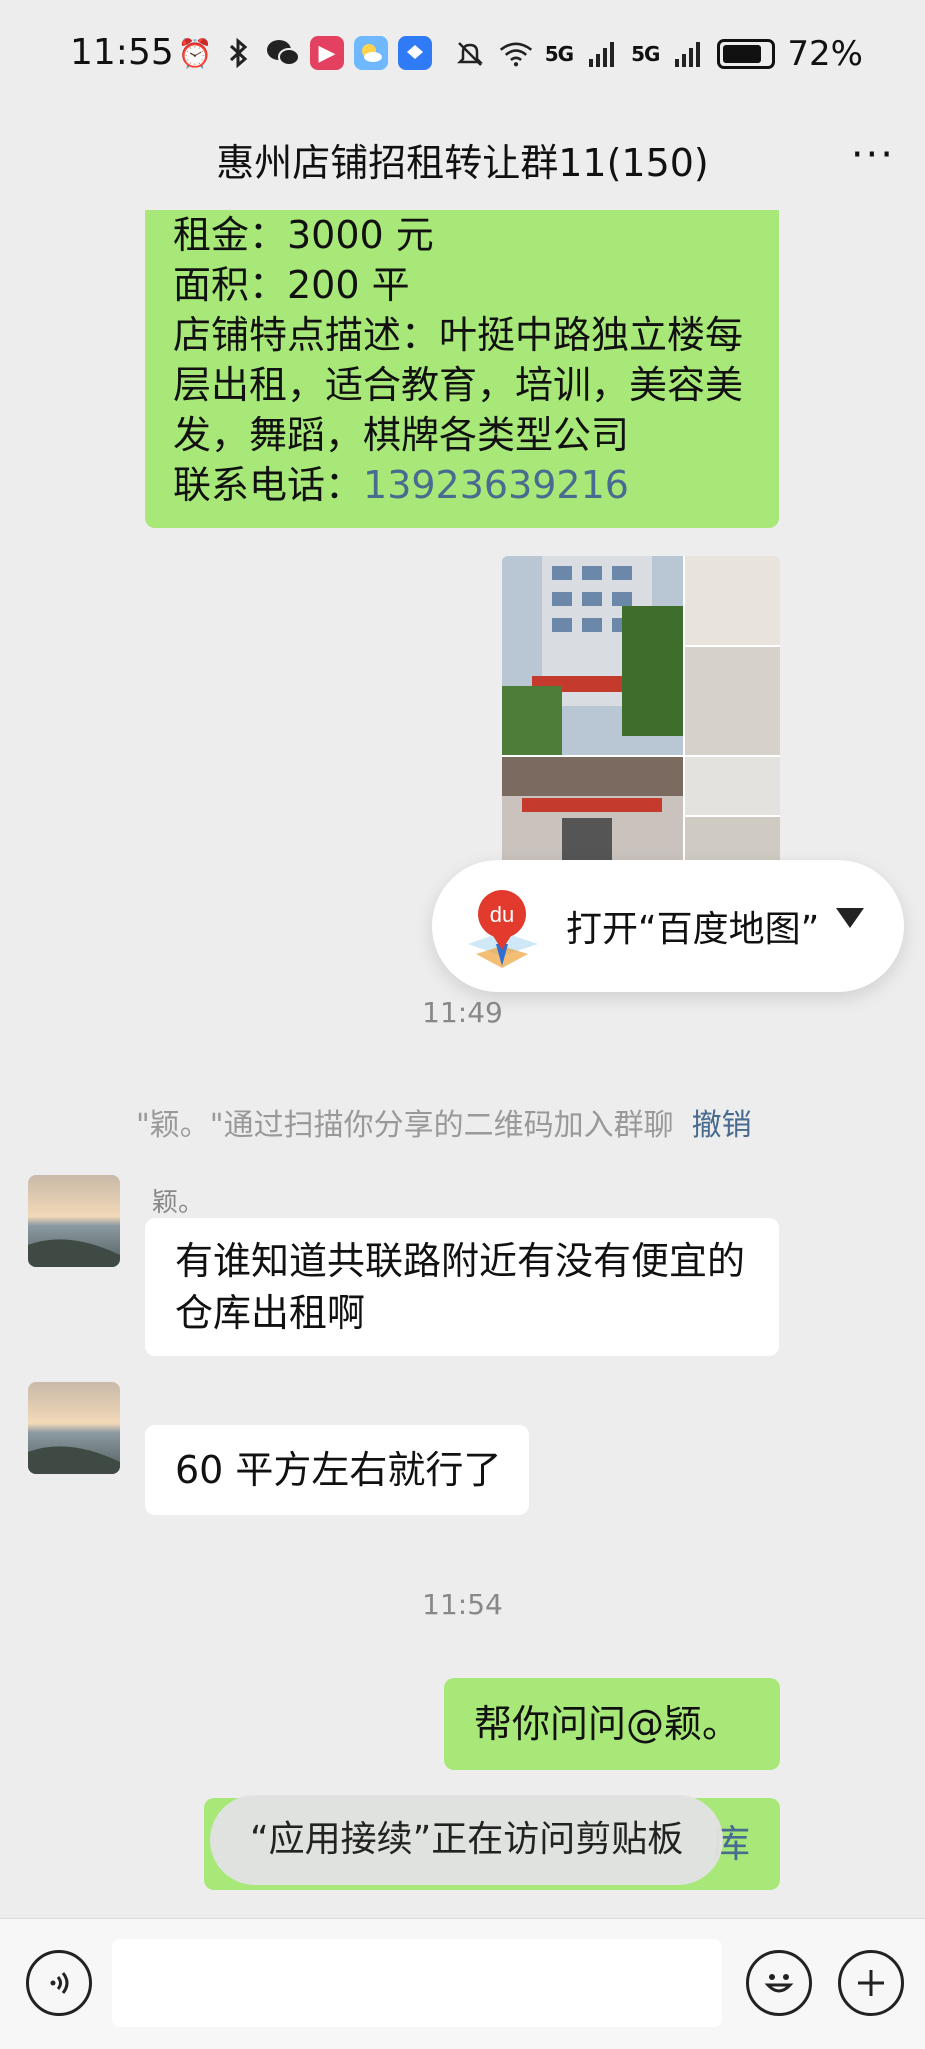 Image resolution: width=925 pixels, height=2049 pixels. I want to click on chat-message: 60 平方左右就行了, so click(337, 1470).